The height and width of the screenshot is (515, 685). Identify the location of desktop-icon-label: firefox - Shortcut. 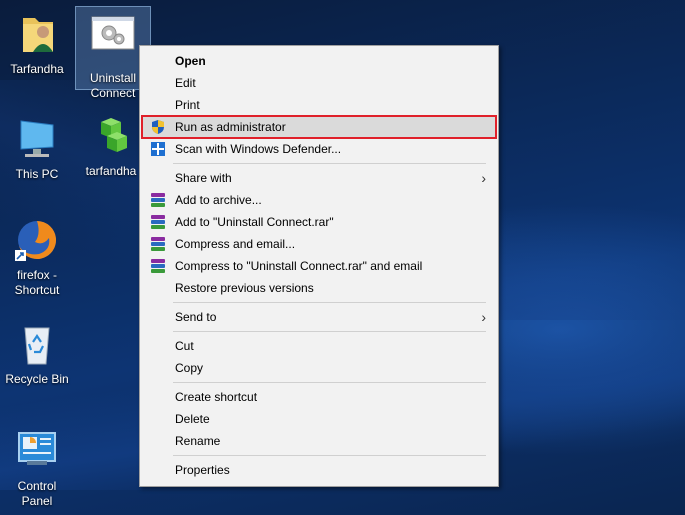
(37, 282).